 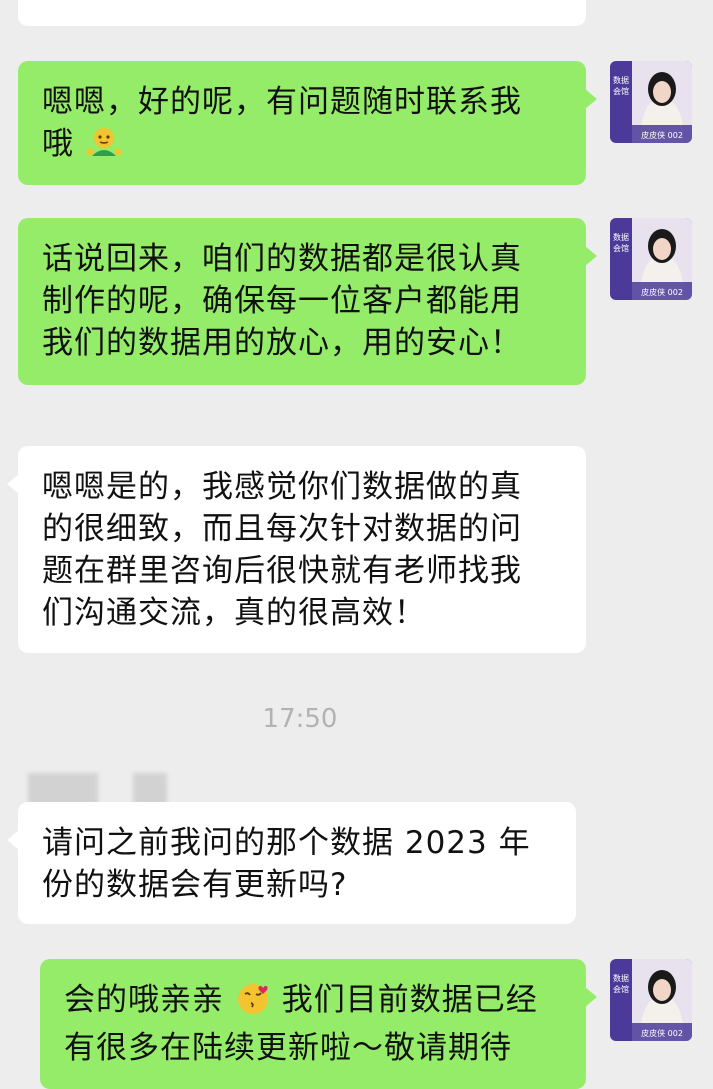 I want to click on message-line: 会的哦亲亲 我们目前数据已经, so click(x=313, y=1003).